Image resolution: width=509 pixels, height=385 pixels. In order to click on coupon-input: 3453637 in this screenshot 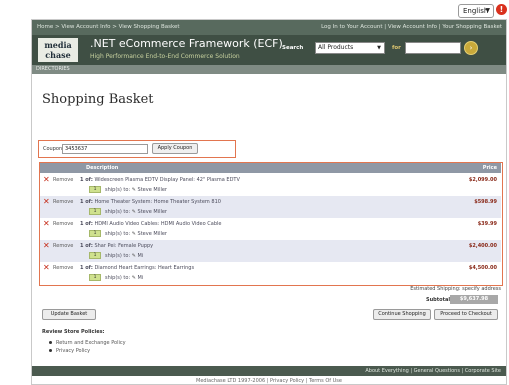, I will do `click(105, 149)`.